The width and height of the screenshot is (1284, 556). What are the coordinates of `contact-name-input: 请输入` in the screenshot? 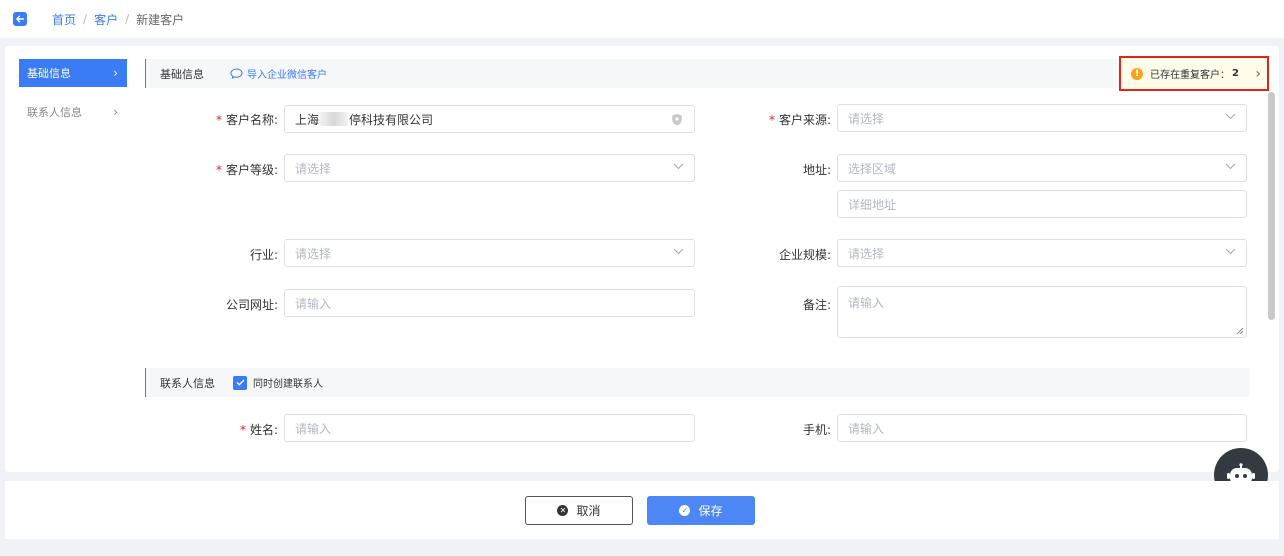 It's located at (489, 428).